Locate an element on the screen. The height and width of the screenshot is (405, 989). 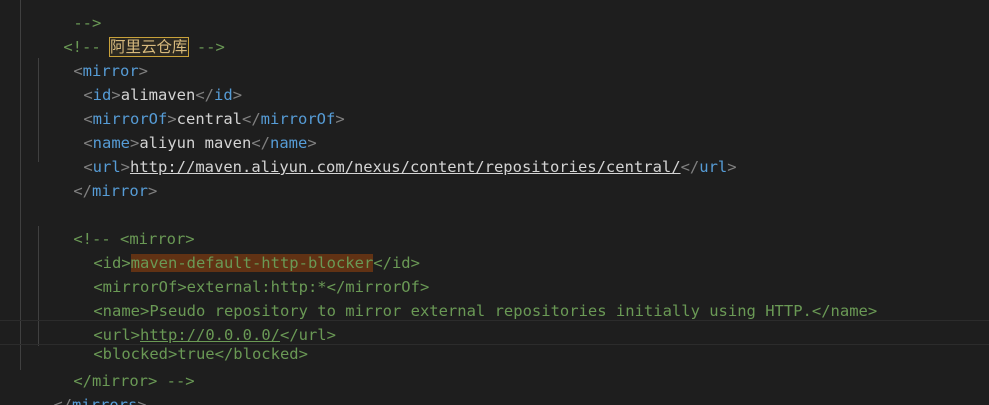
code-line: </mirror> is located at coordinates (115, 191).